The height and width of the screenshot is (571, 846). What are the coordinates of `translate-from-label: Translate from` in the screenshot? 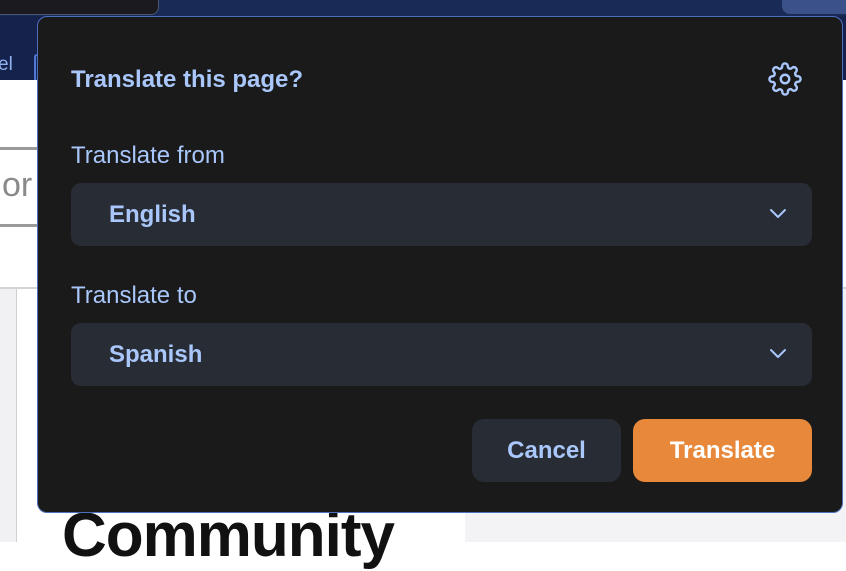 It's located at (148, 155).